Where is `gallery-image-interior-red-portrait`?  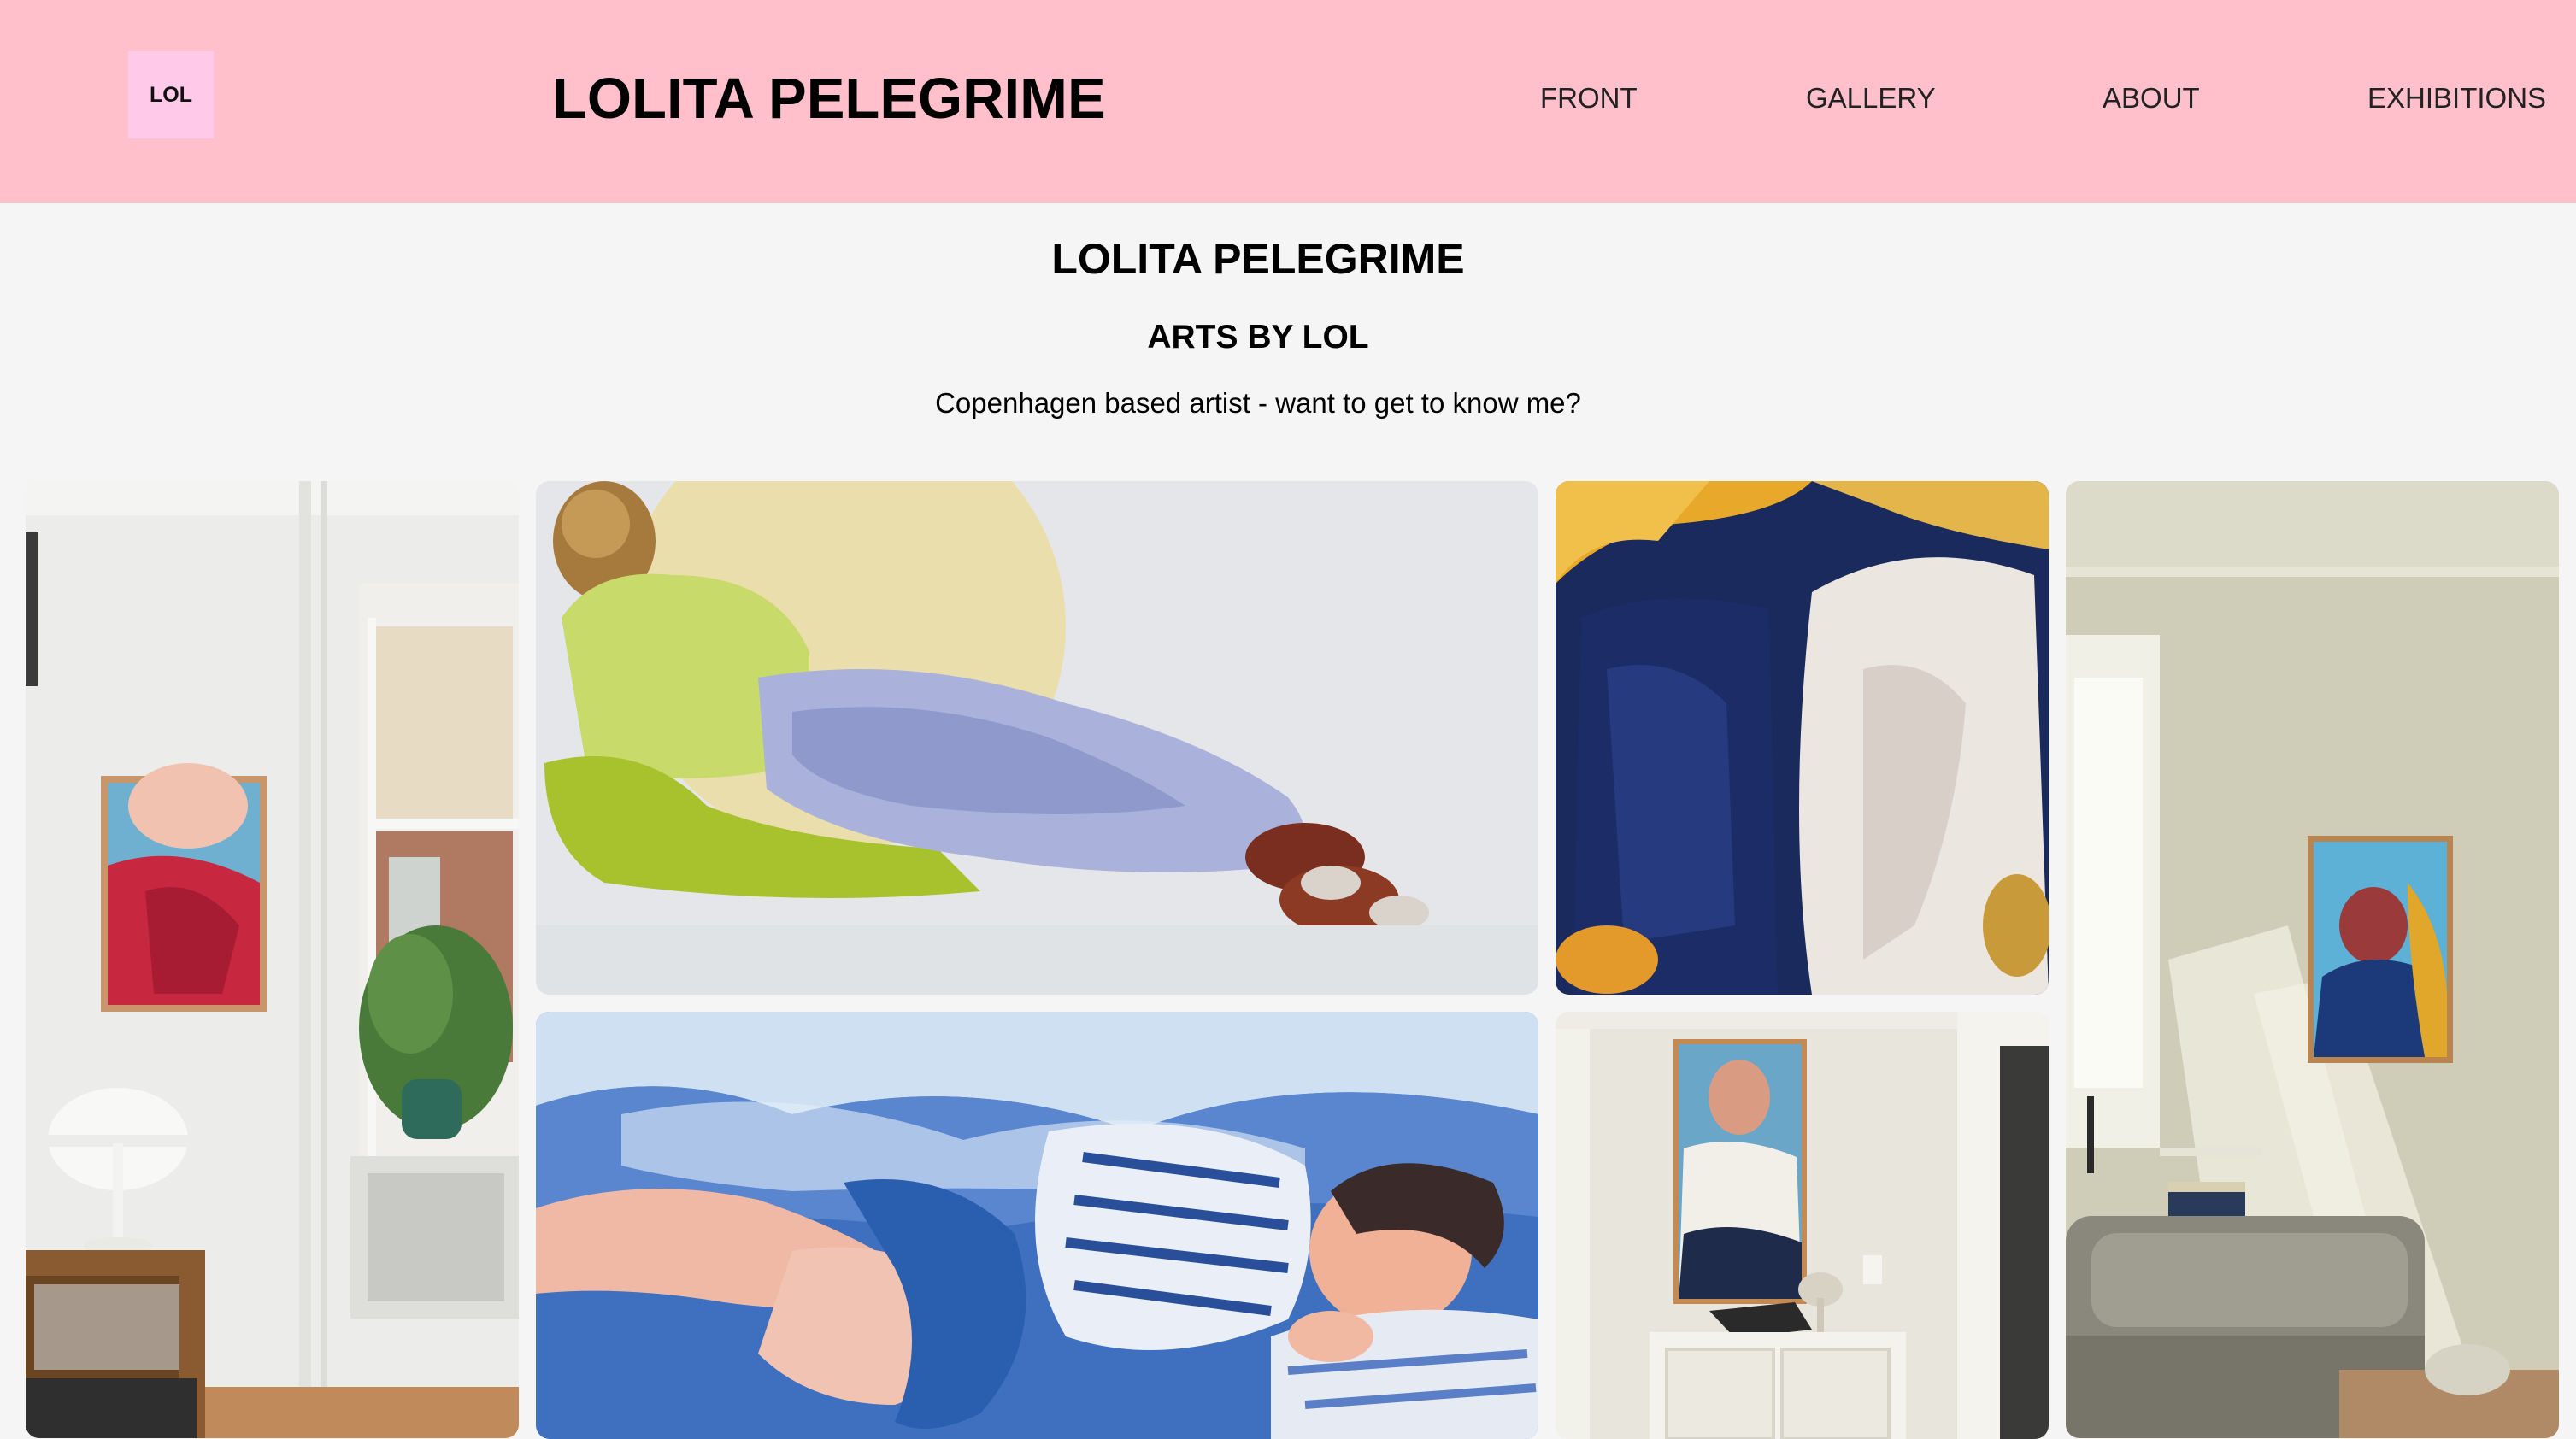 gallery-image-interior-red-portrait is located at coordinates (272, 960).